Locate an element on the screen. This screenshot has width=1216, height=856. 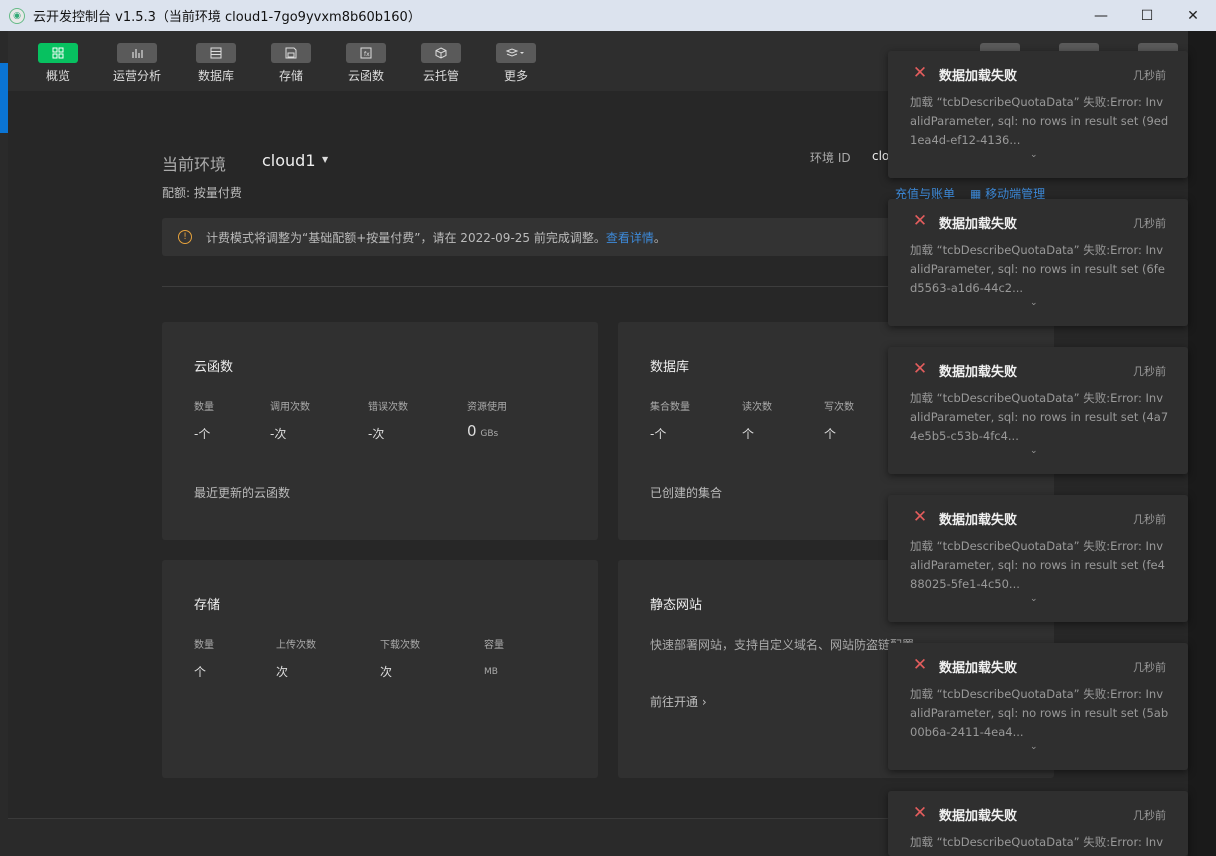
background-window-edge-right is located at coordinates (1202, 443).